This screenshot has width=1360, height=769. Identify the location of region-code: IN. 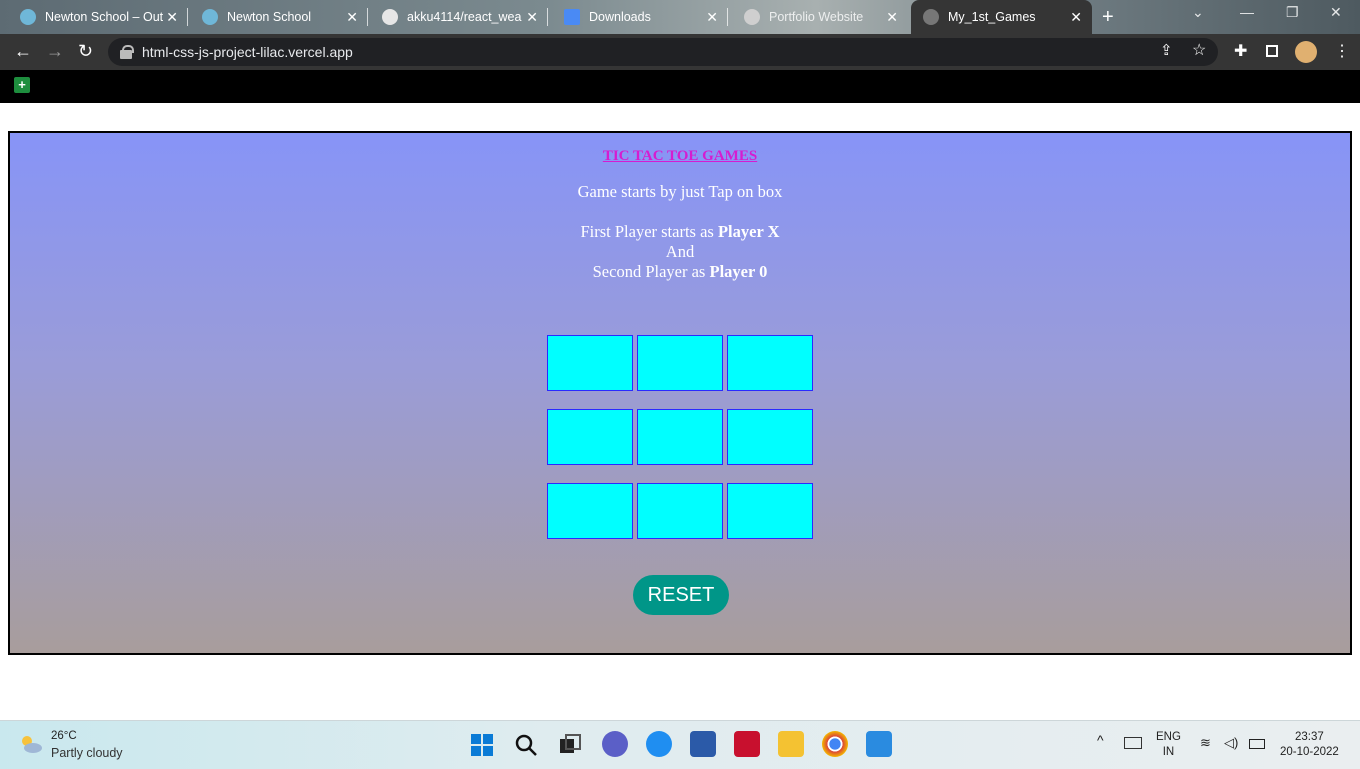
(1168, 752).